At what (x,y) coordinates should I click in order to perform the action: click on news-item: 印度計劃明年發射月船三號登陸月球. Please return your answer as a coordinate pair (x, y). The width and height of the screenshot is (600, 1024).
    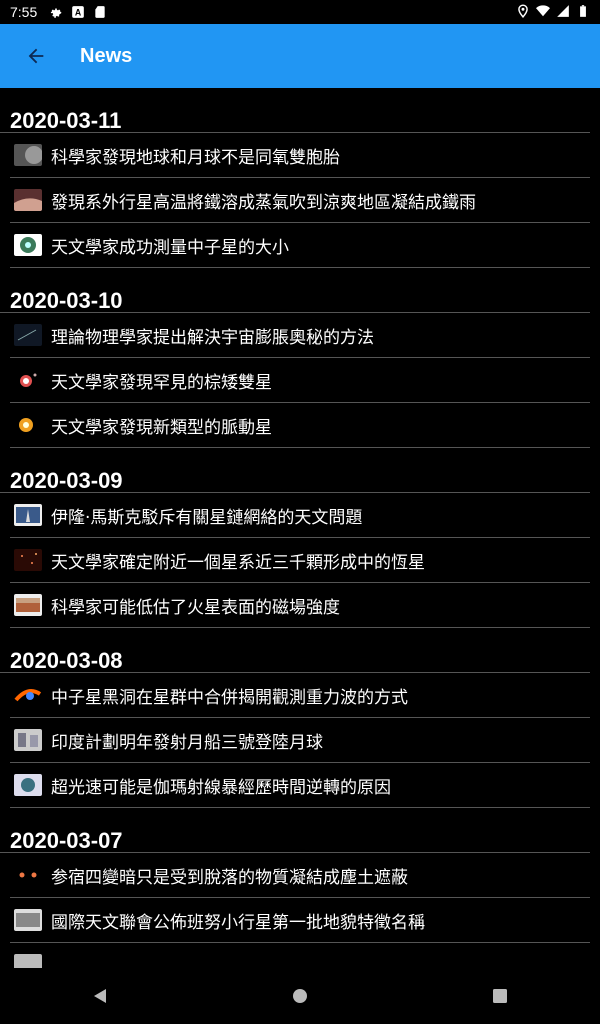
    Looking at the image, I should click on (300, 740).